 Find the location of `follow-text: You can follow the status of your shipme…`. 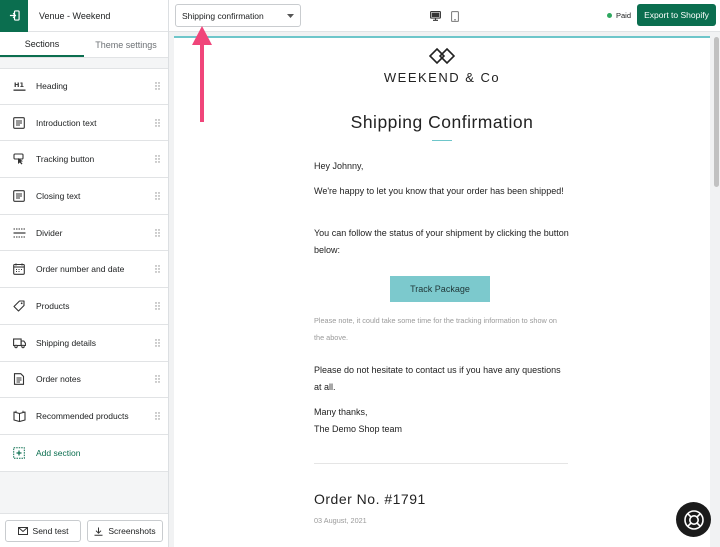

follow-text: You can follow the status of your shipme… is located at coordinates (441, 241).